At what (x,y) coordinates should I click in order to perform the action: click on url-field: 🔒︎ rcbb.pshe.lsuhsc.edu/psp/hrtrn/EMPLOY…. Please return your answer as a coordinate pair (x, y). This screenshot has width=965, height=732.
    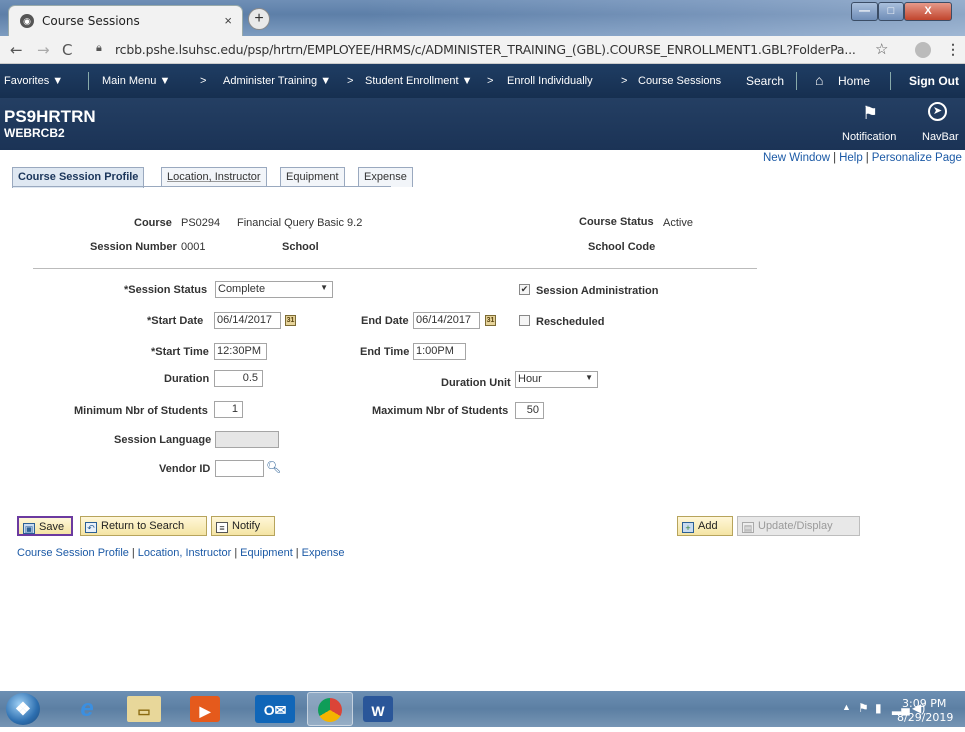
    Looking at the image, I should click on (493, 50).